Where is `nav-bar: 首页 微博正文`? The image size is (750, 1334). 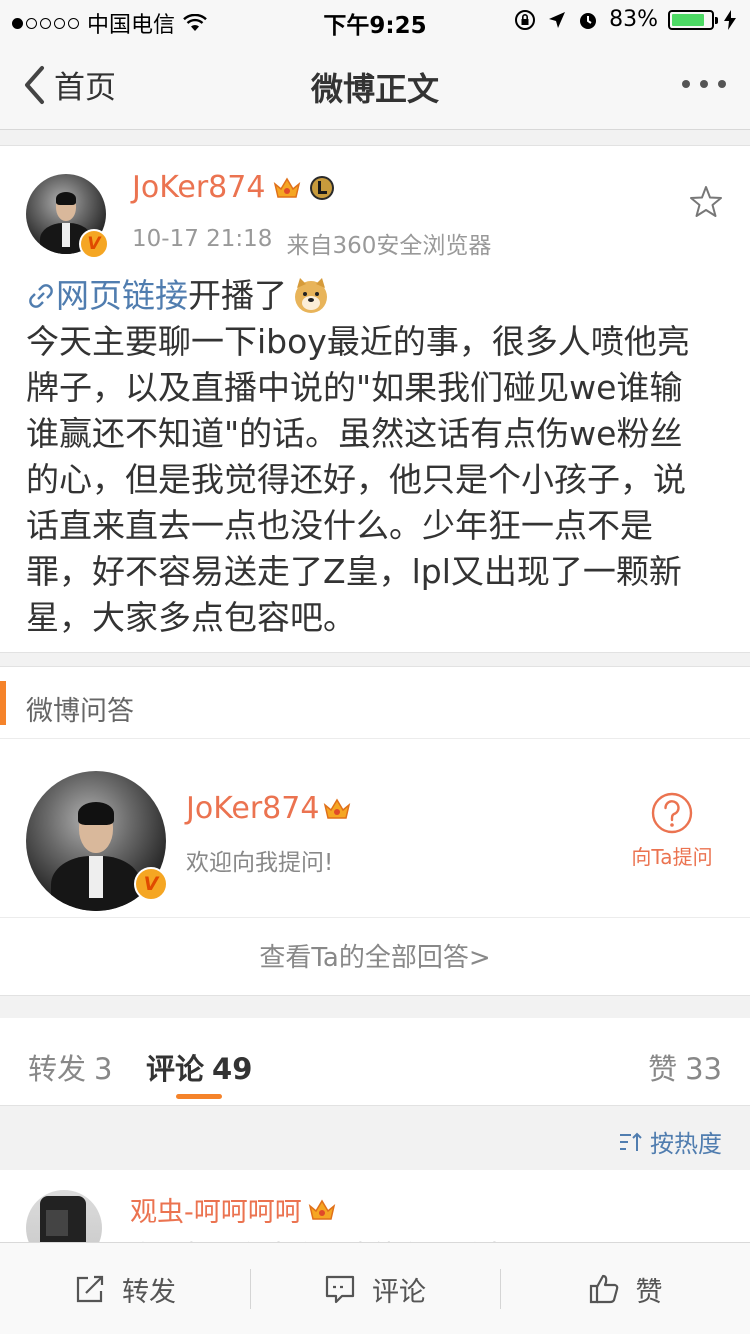
nav-bar: 首页 微博正文 is located at coordinates (375, 85).